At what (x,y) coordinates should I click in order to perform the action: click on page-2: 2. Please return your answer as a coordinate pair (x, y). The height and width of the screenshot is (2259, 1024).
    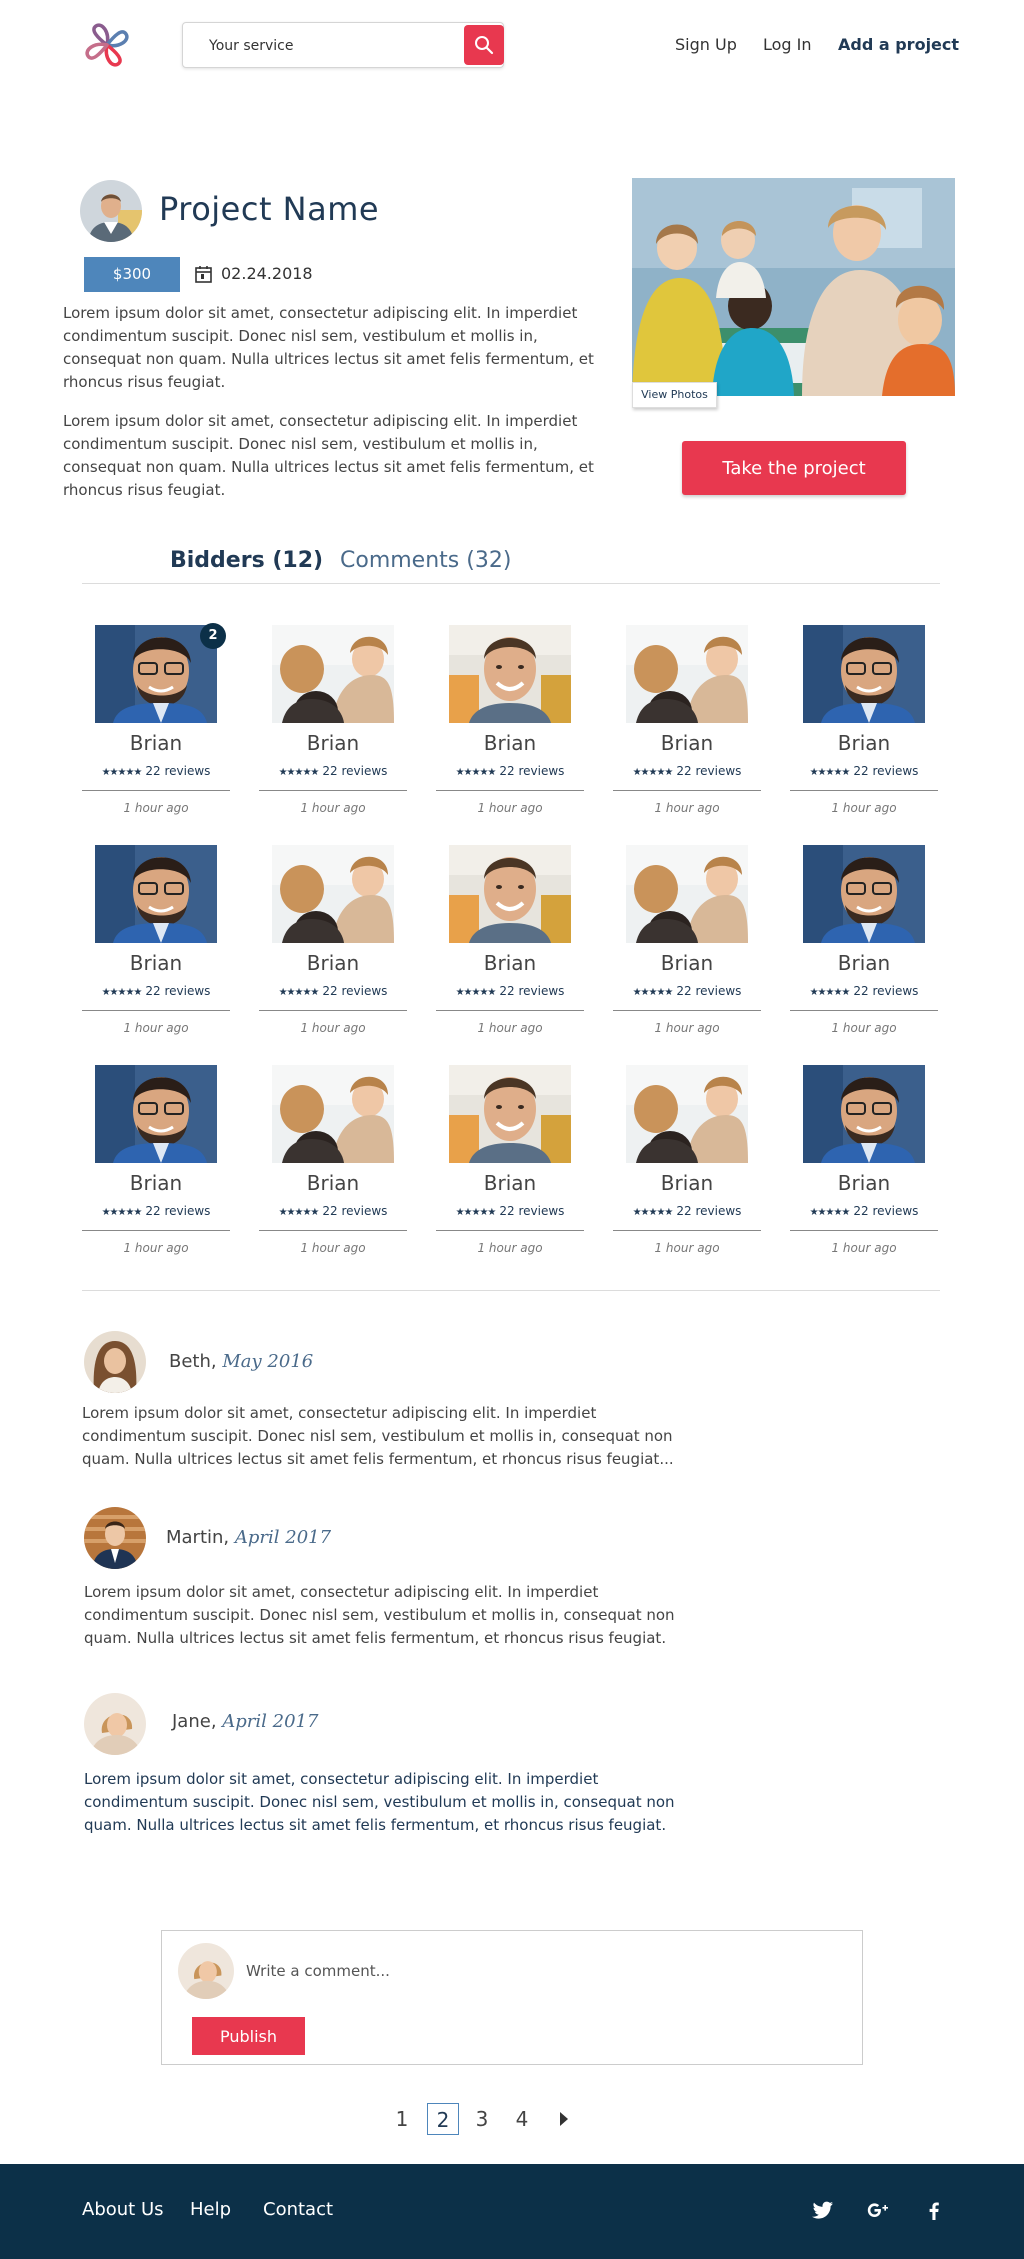
    Looking at the image, I should click on (443, 2119).